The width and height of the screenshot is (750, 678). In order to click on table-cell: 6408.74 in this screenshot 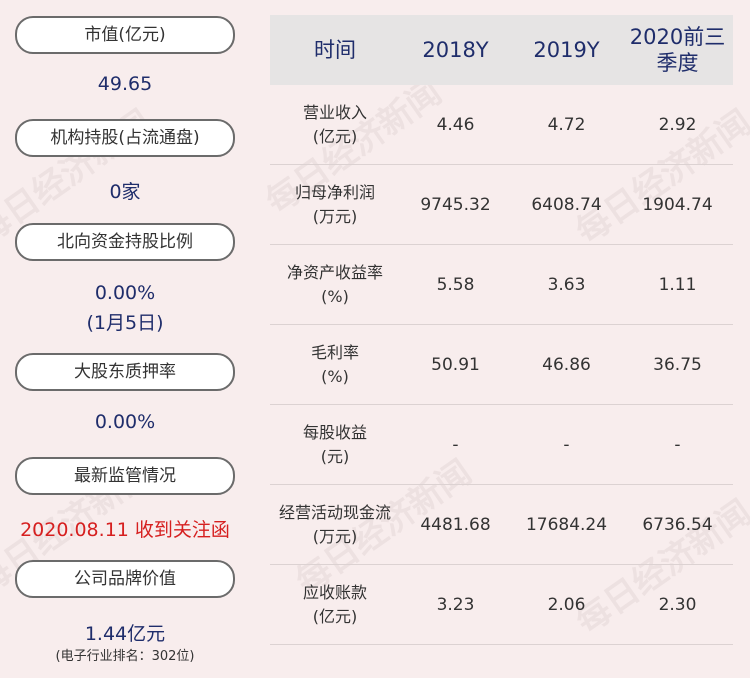, I will do `click(566, 205)`.